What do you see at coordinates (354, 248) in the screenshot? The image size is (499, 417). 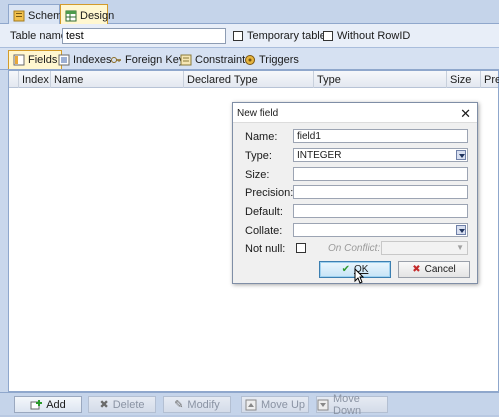 I see `on-conflict-label: On Conflict:` at bounding box center [354, 248].